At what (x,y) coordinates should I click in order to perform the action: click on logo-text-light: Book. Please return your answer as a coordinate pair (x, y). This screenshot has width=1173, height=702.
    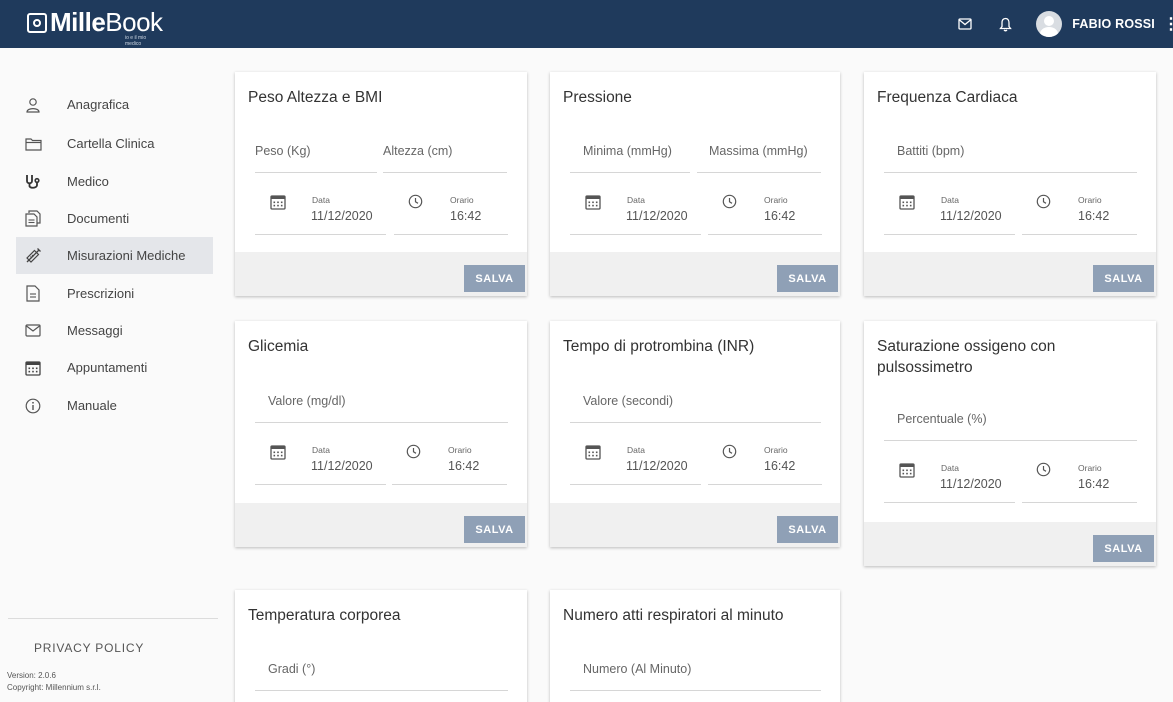
    Looking at the image, I should click on (134, 22).